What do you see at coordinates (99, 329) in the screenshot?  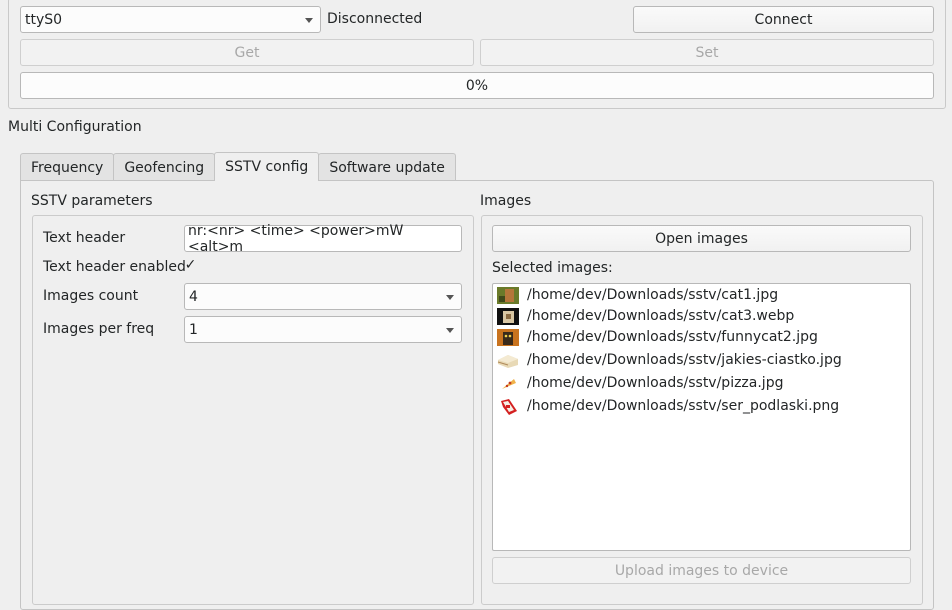 I see `images-per-freq-label: Images per freq` at bounding box center [99, 329].